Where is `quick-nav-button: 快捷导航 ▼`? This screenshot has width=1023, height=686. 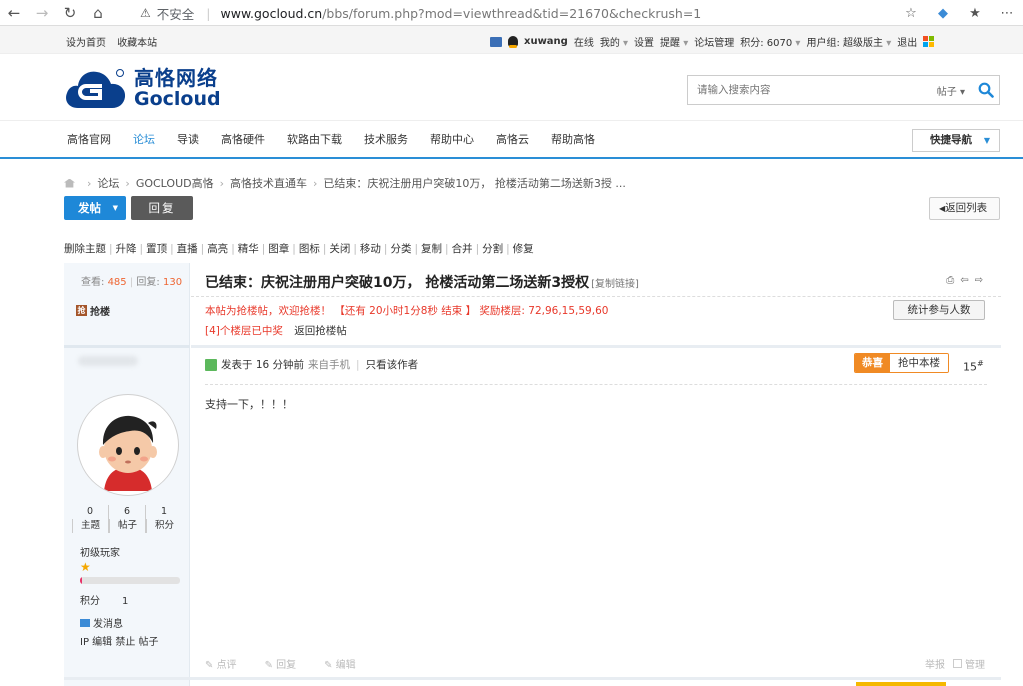 quick-nav-button: 快捷导航 ▼ is located at coordinates (956, 140).